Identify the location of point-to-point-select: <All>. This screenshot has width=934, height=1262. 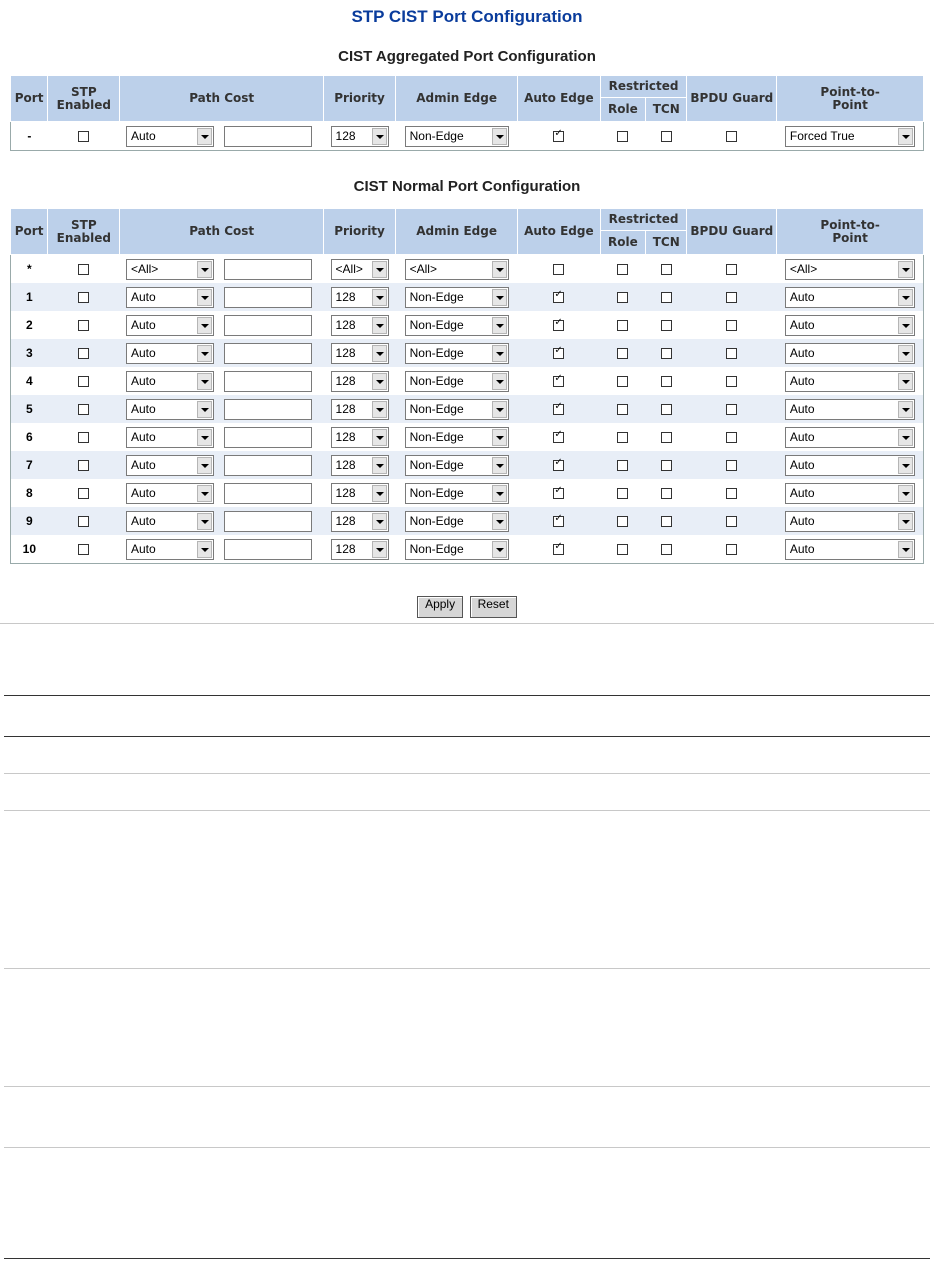
(849, 269).